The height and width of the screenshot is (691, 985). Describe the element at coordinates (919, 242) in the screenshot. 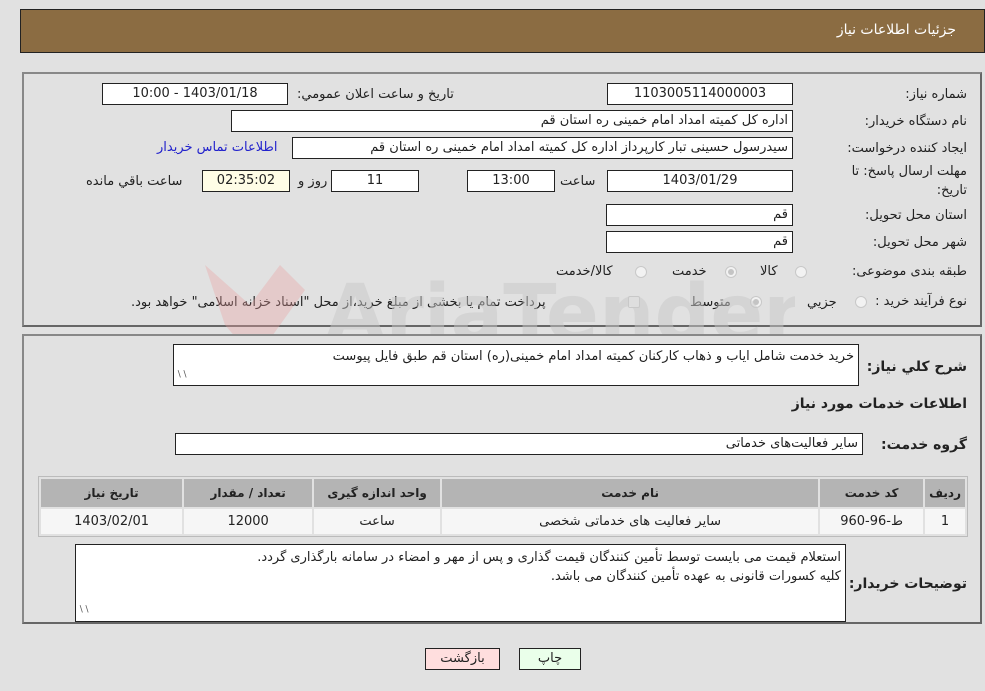

I see `delivery-city-label: شهر محل تحویل:` at that location.